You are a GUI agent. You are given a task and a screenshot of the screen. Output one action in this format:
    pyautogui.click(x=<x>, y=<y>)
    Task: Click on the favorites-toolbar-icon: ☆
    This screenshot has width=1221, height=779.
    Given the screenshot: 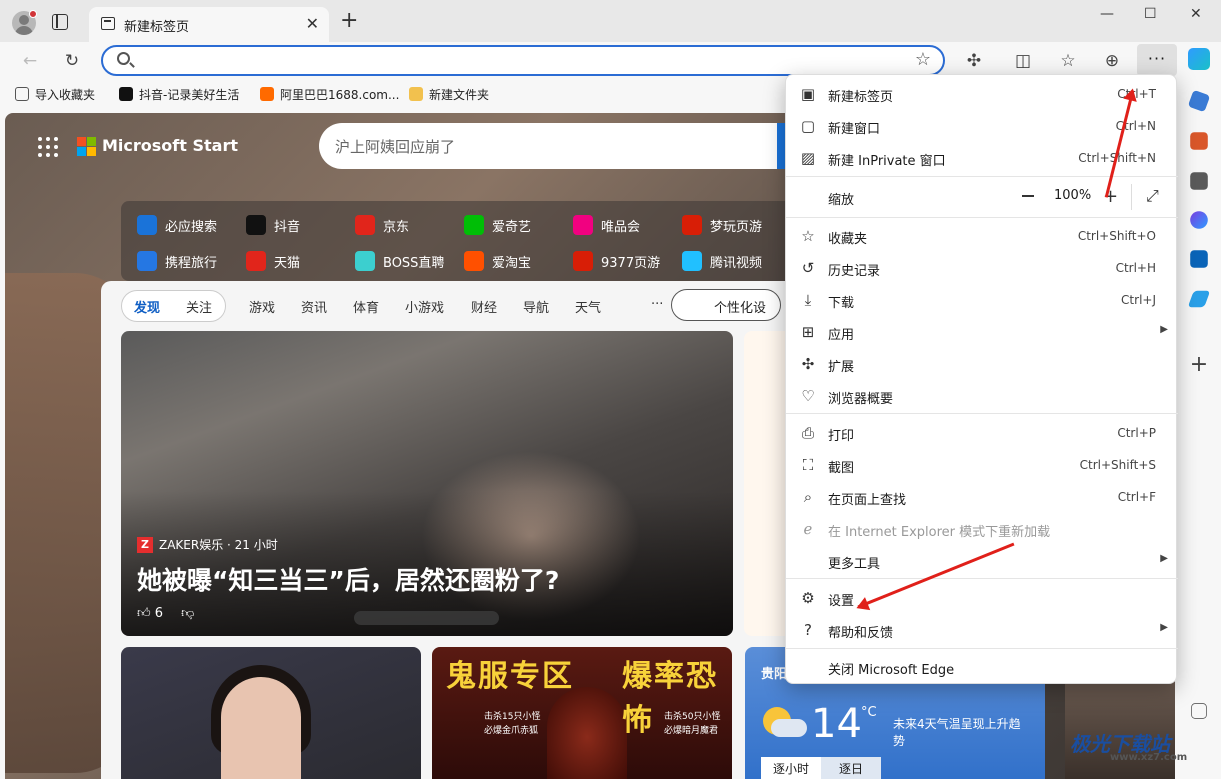 What is the action you would take?
    pyautogui.click(x=1068, y=61)
    